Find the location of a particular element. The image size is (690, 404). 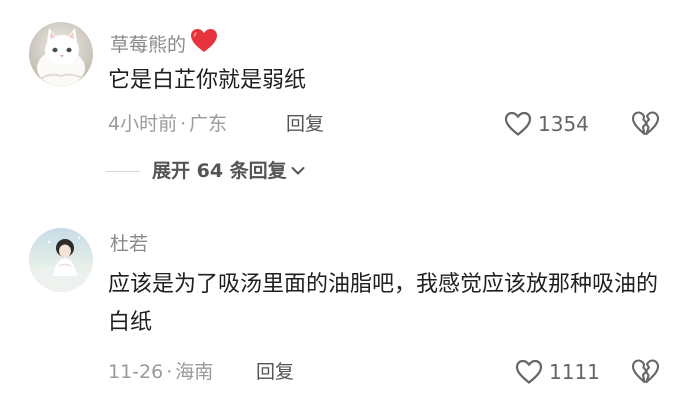

comment-text: 它是白芷你就是弱纸 is located at coordinates (207, 80).